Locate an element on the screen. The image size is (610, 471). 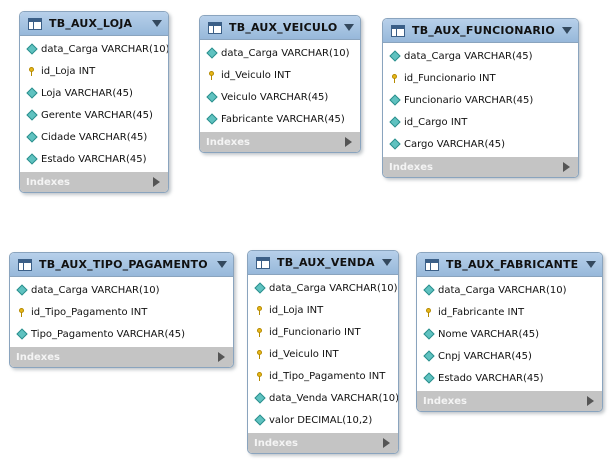
column-row: Cnpj VARCHAR(45) is located at coordinates (509, 356).